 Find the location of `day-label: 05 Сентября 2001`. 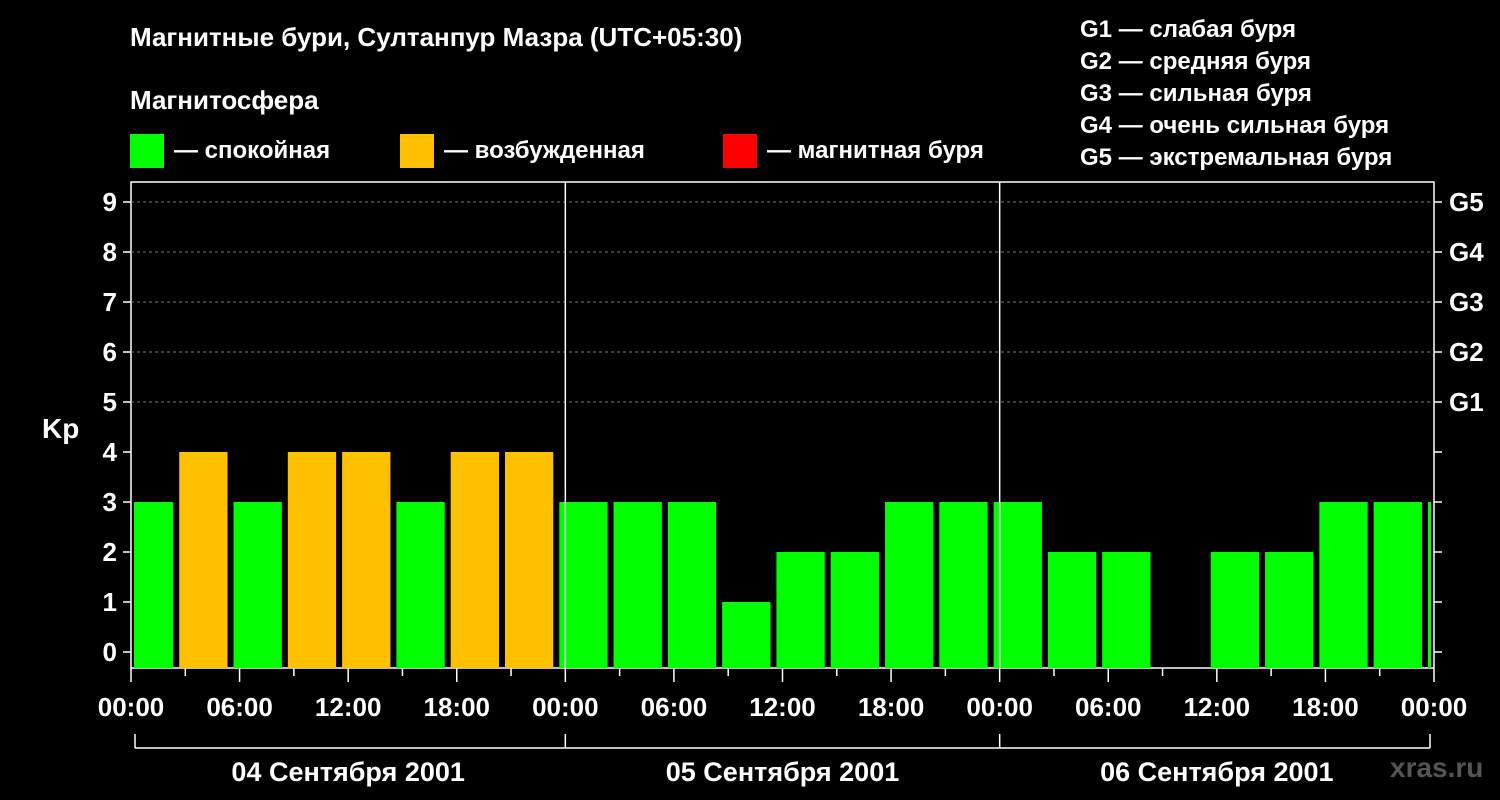

day-label: 05 Сентября 2001 is located at coordinates (782, 772).